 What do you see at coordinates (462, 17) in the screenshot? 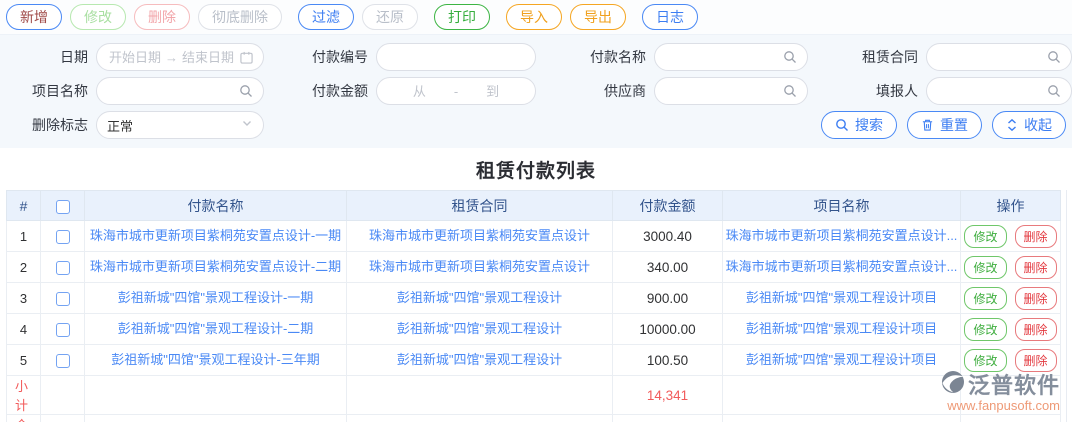
I see `print-button: 打印` at bounding box center [462, 17].